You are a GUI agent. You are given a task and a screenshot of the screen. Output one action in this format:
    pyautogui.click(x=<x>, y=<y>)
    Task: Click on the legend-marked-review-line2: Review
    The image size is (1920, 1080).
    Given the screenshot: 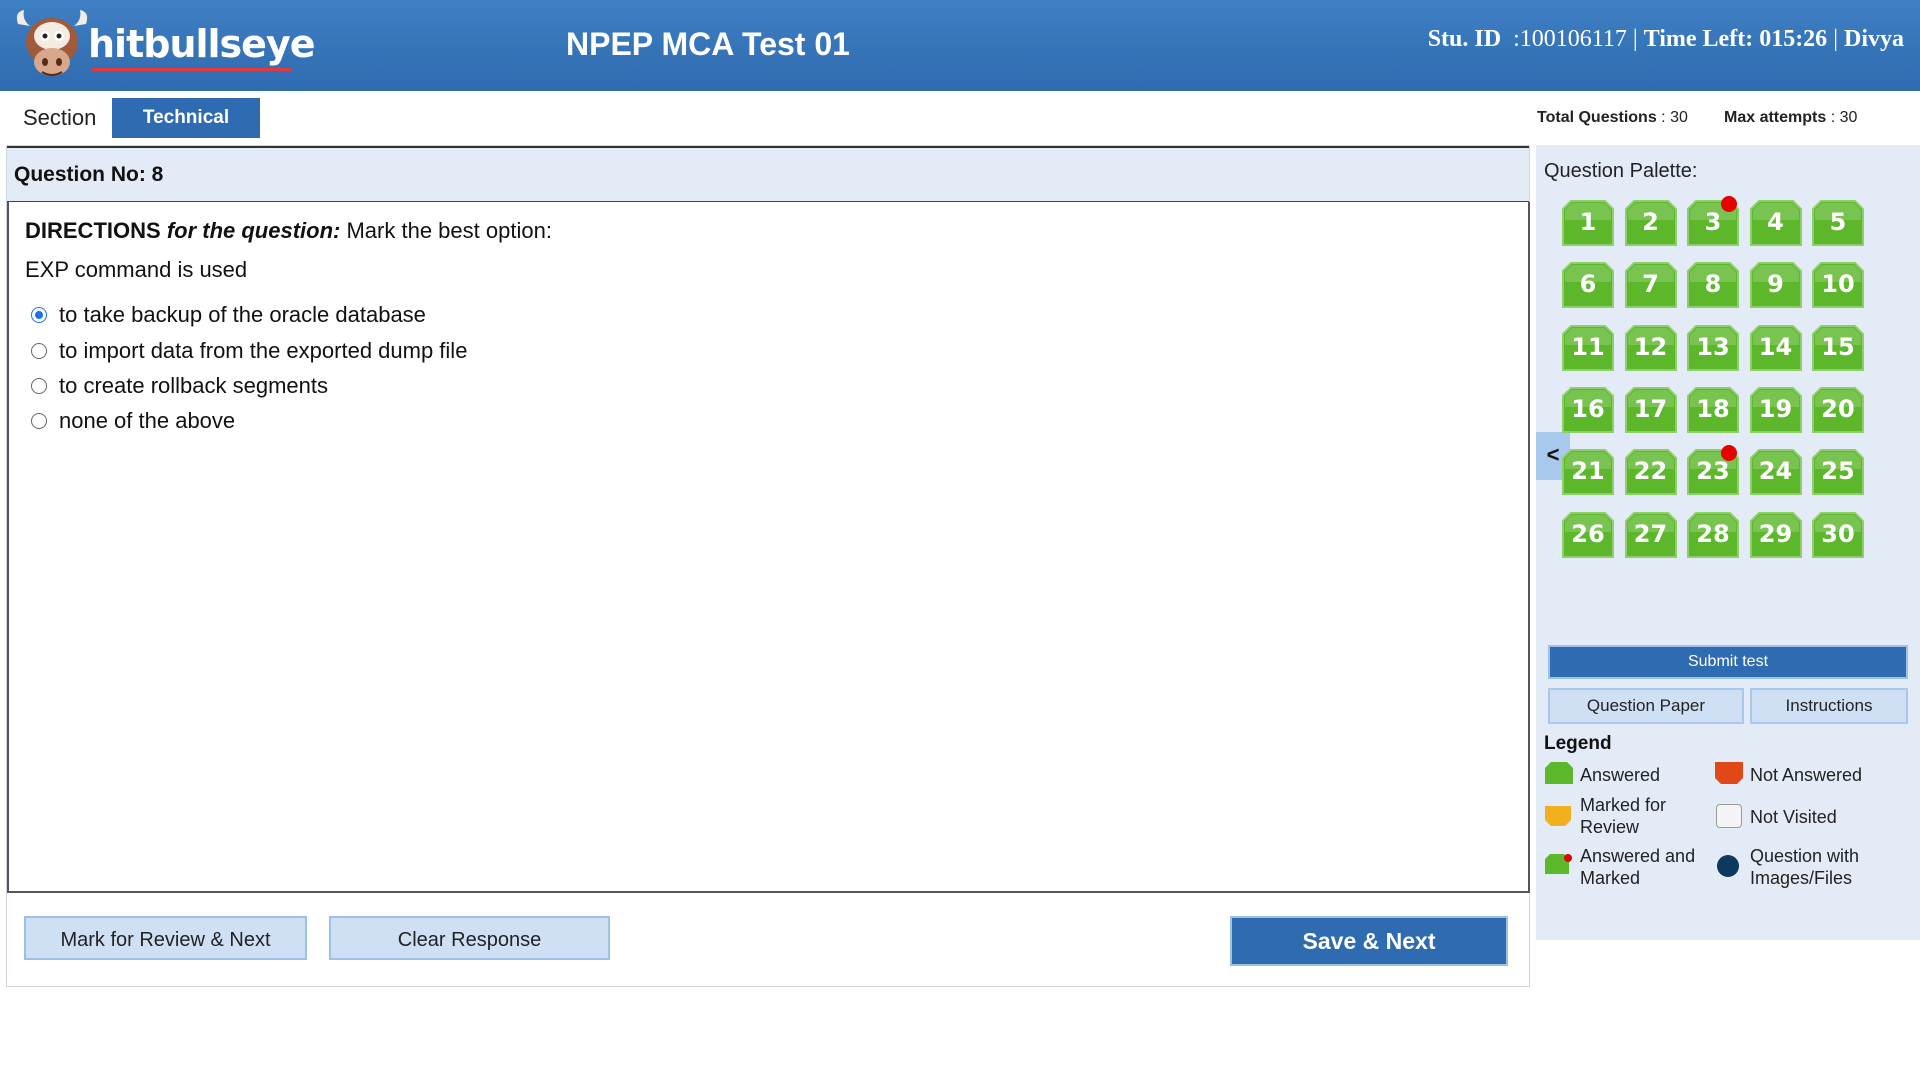 What is the action you would take?
    pyautogui.click(x=1610, y=827)
    